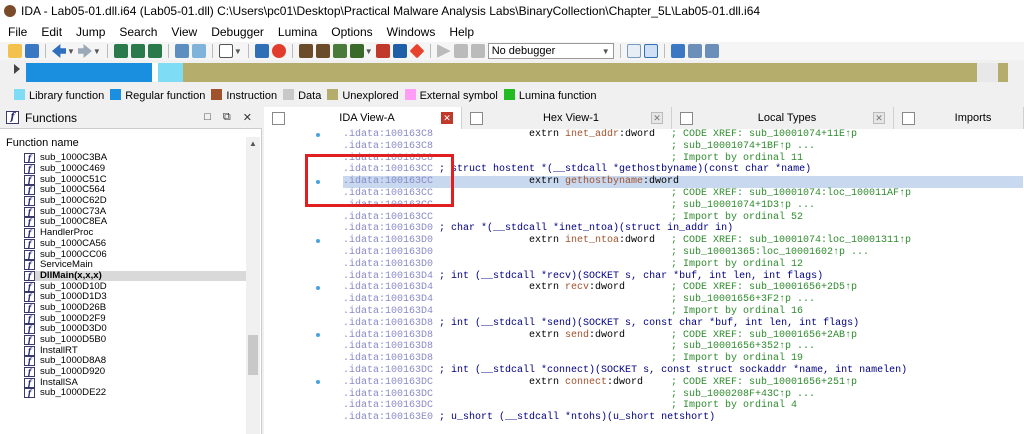 The image size is (1024, 434). I want to click on float-icon: ⧉, so click(227, 117).